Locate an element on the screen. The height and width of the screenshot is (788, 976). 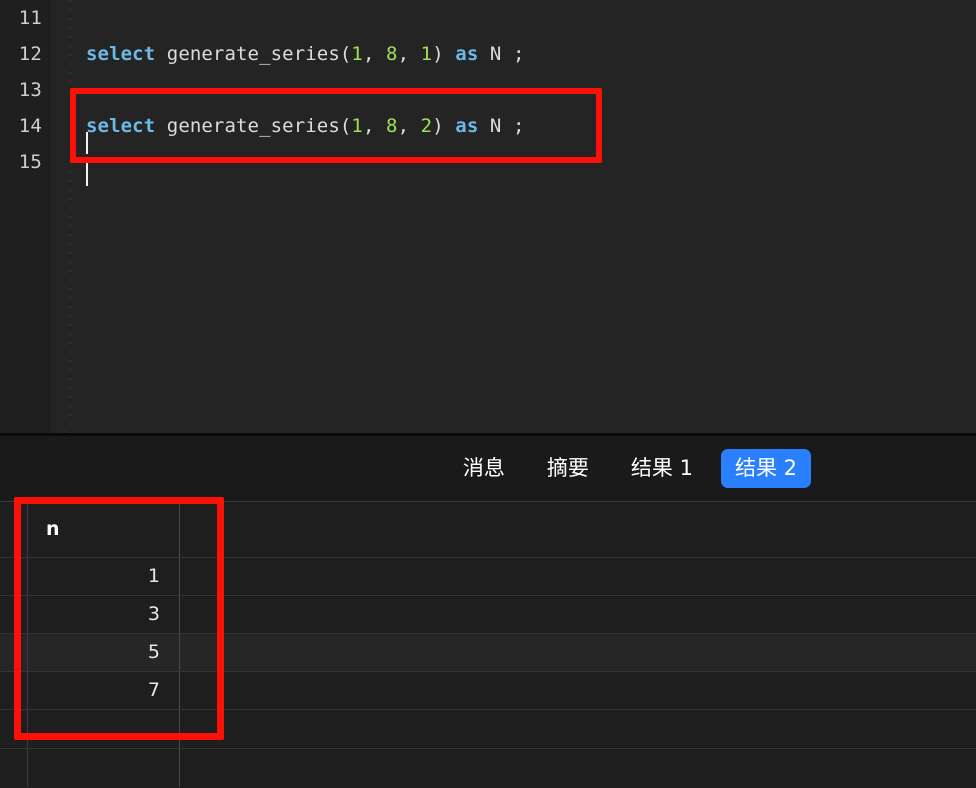
tab-summary: 摘要 is located at coordinates (568, 468).